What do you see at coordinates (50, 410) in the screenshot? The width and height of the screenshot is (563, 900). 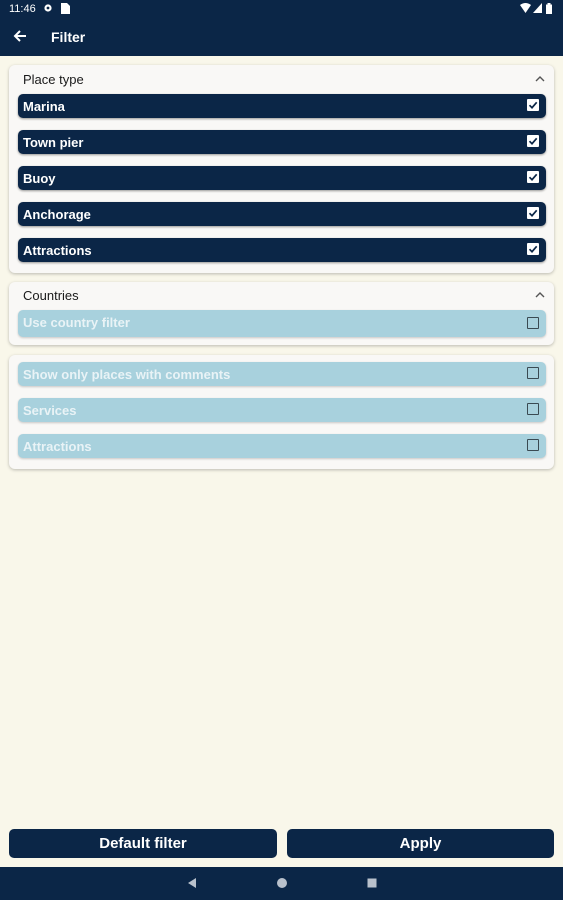 I see `row-label: Services` at bounding box center [50, 410].